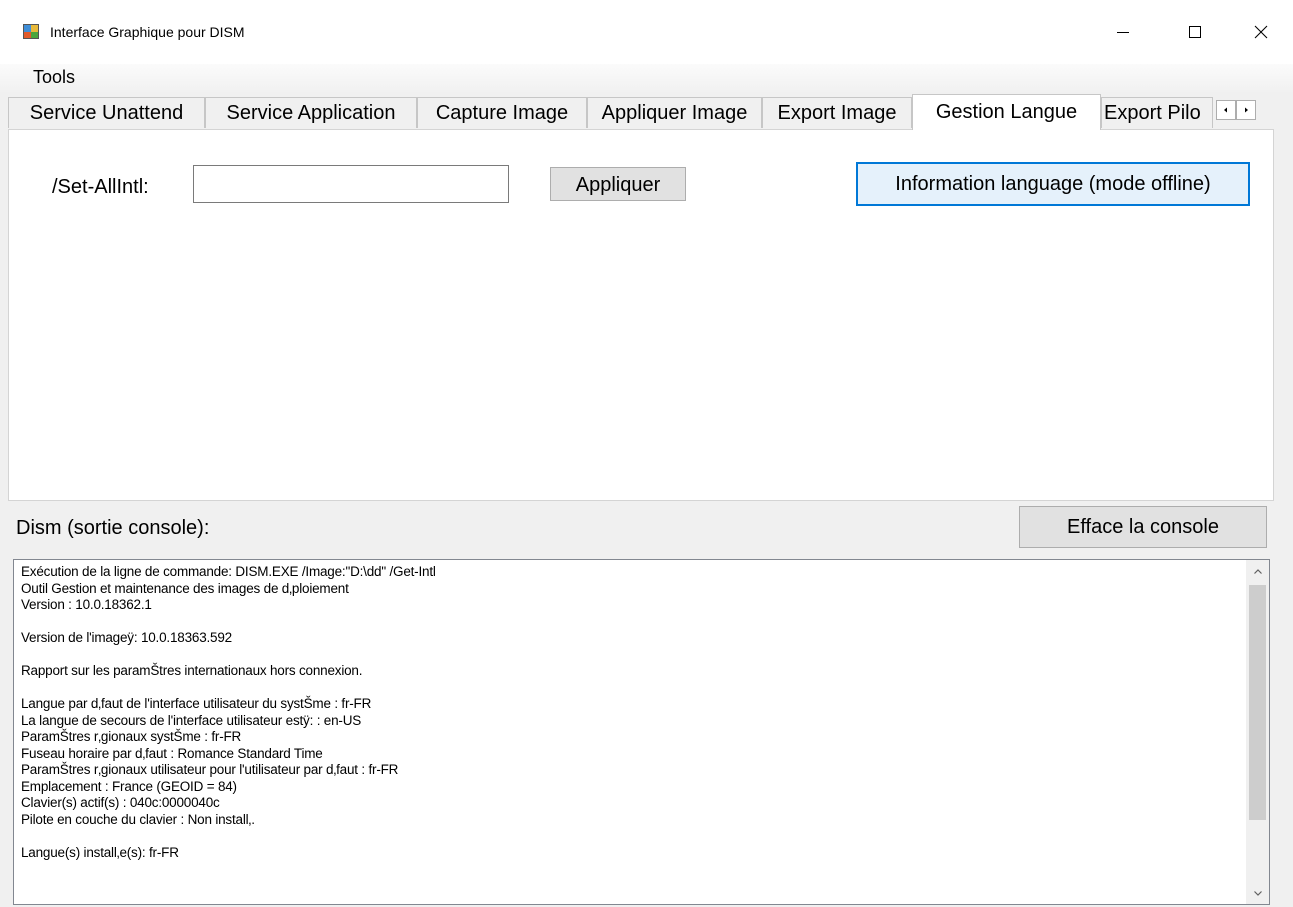  I want to click on tab-scroll-right-button, so click(1246, 110).